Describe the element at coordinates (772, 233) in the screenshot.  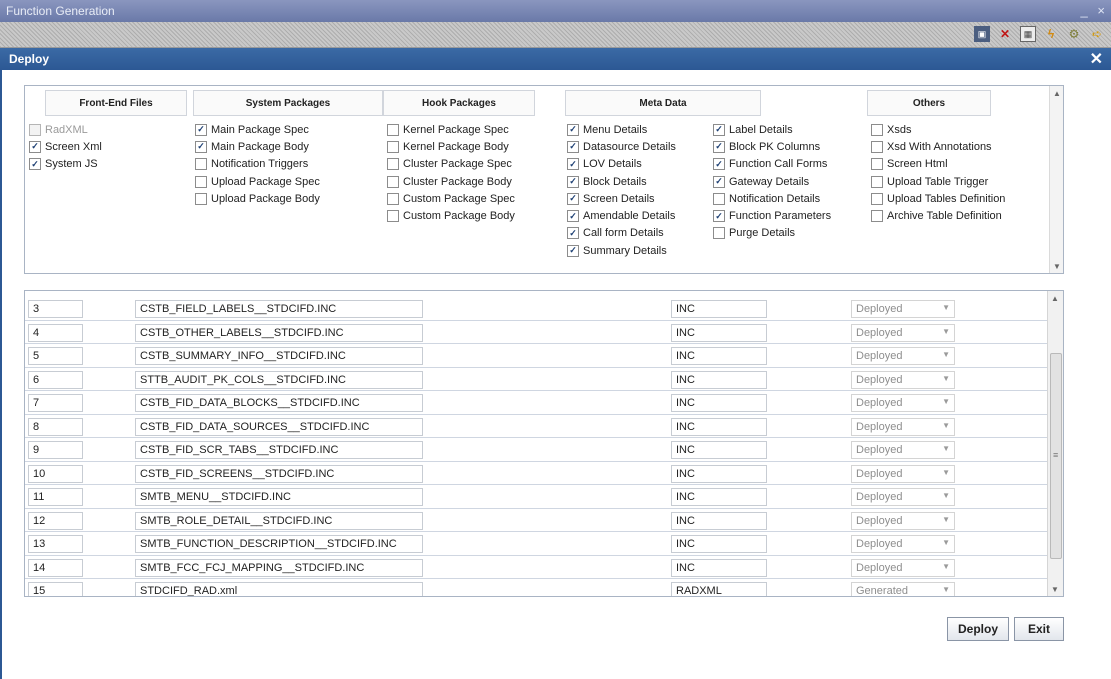
I see `option-item: Purge Details` at that location.